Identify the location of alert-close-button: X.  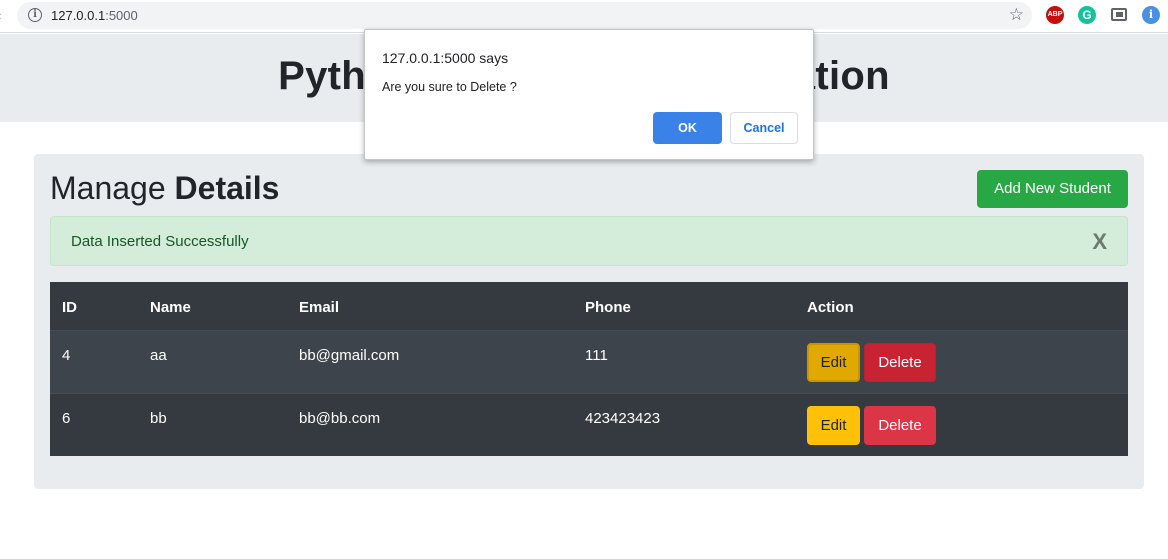
(1099, 242).